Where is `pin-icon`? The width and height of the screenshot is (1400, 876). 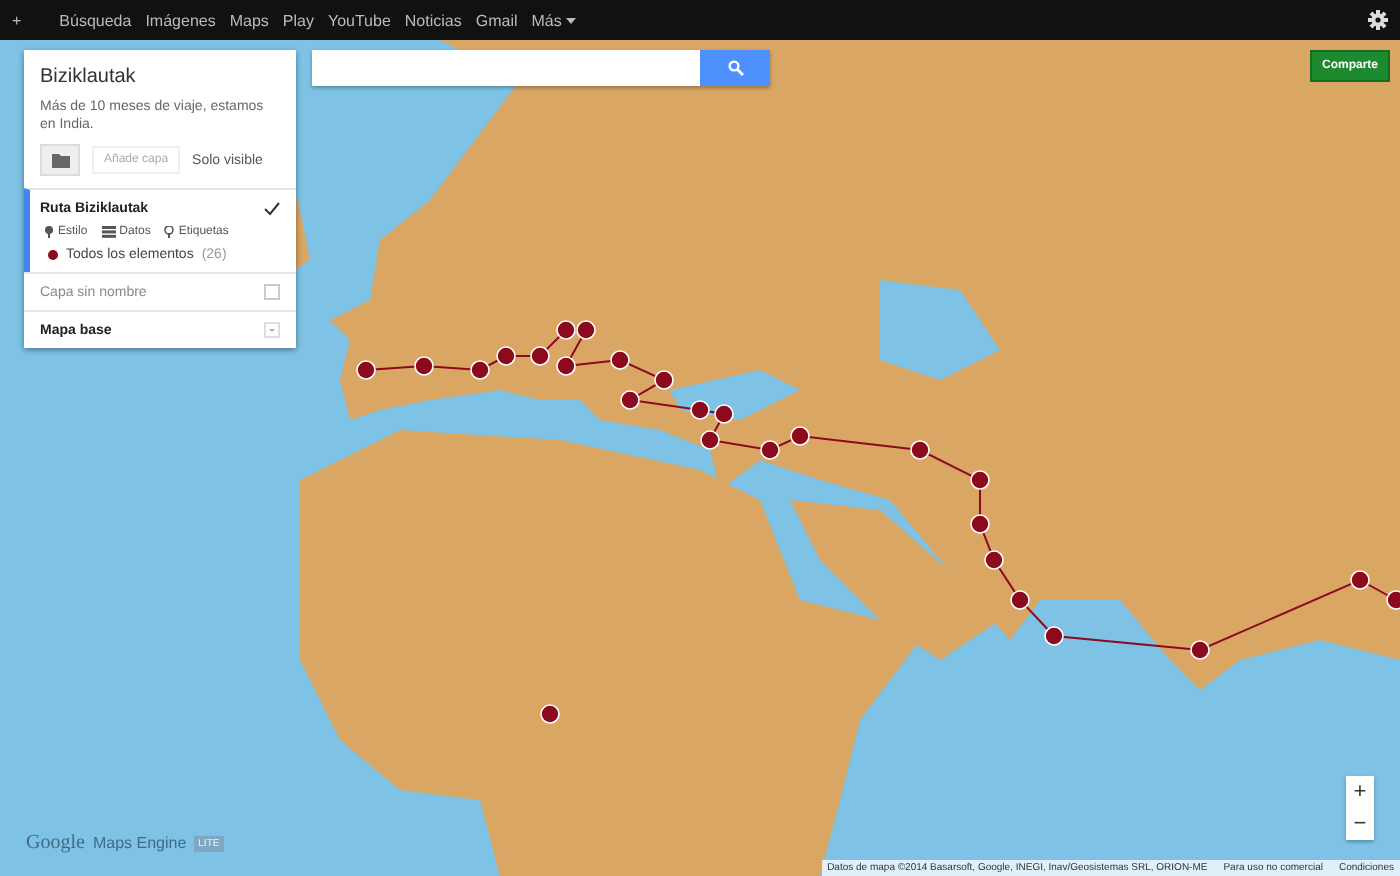
pin-icon is located at coordinates (49, 232).